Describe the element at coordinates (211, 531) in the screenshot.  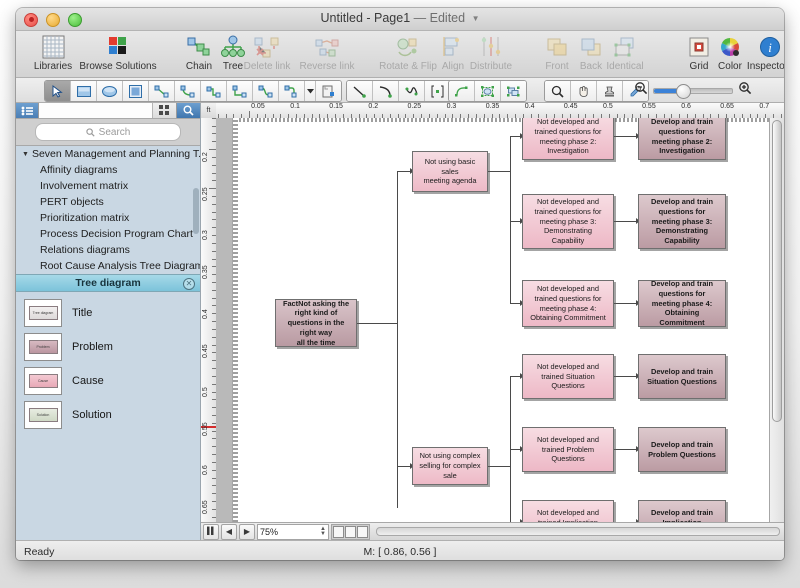
I see `pause-icon: ▌▌` at that location.